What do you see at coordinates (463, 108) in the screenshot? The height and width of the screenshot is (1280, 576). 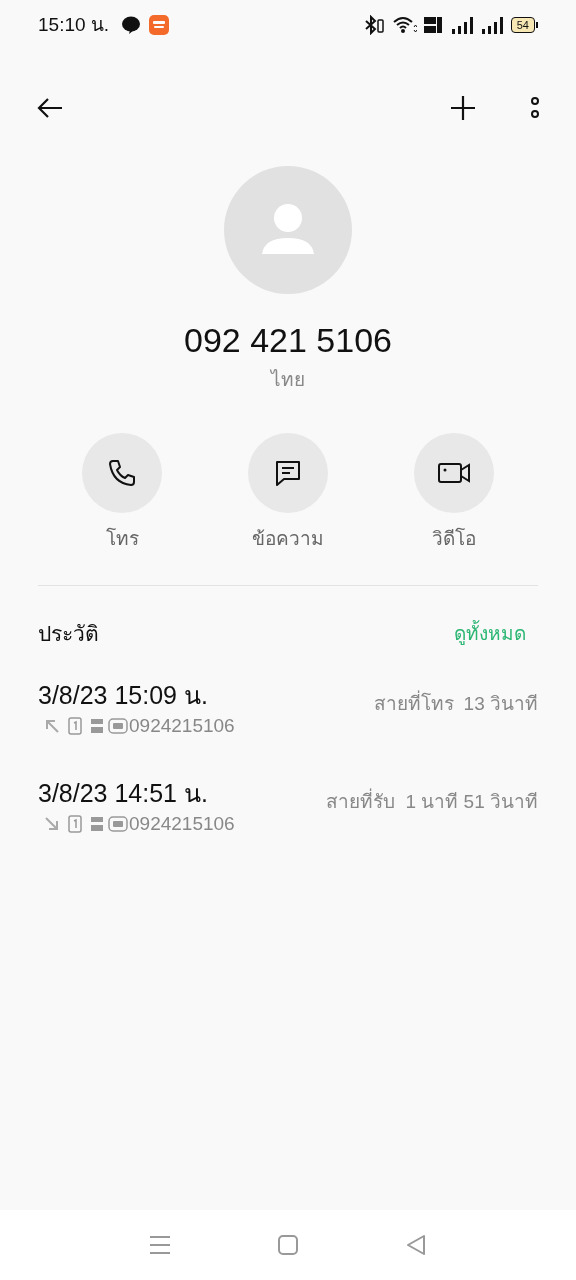 I see `add-icon` at bounding box center [463, 108].